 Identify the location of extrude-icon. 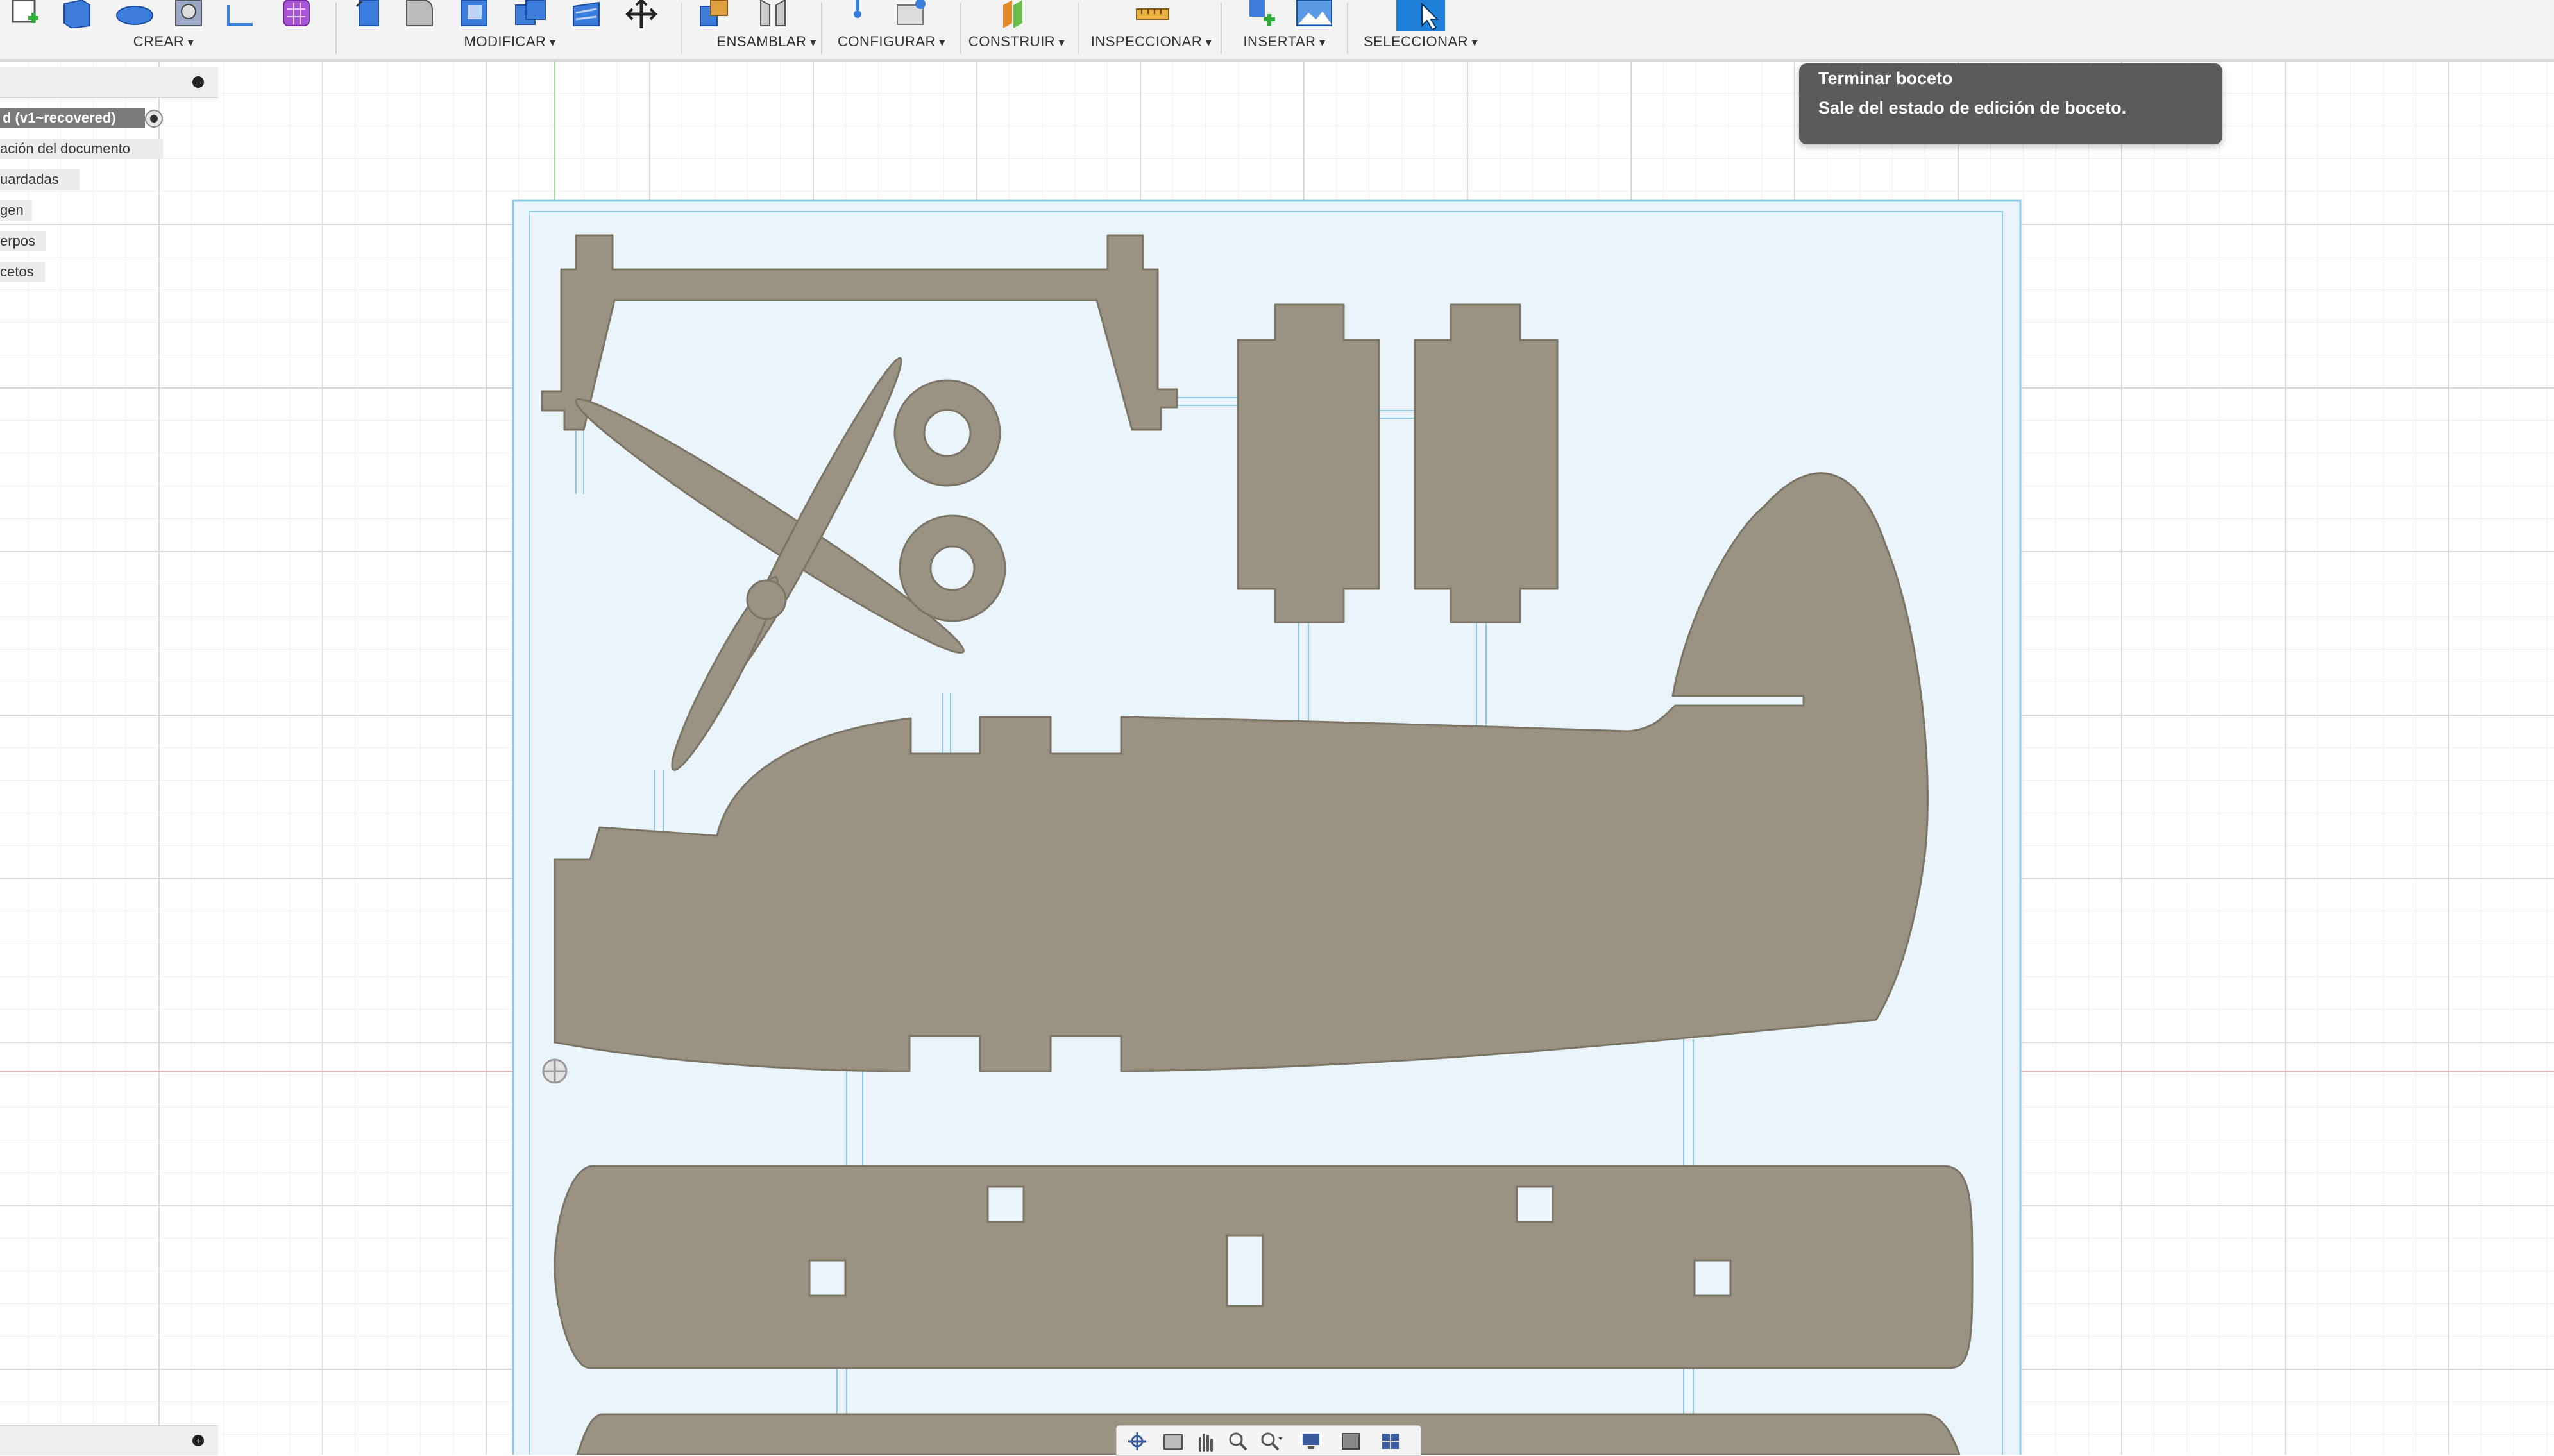
(78, 14).